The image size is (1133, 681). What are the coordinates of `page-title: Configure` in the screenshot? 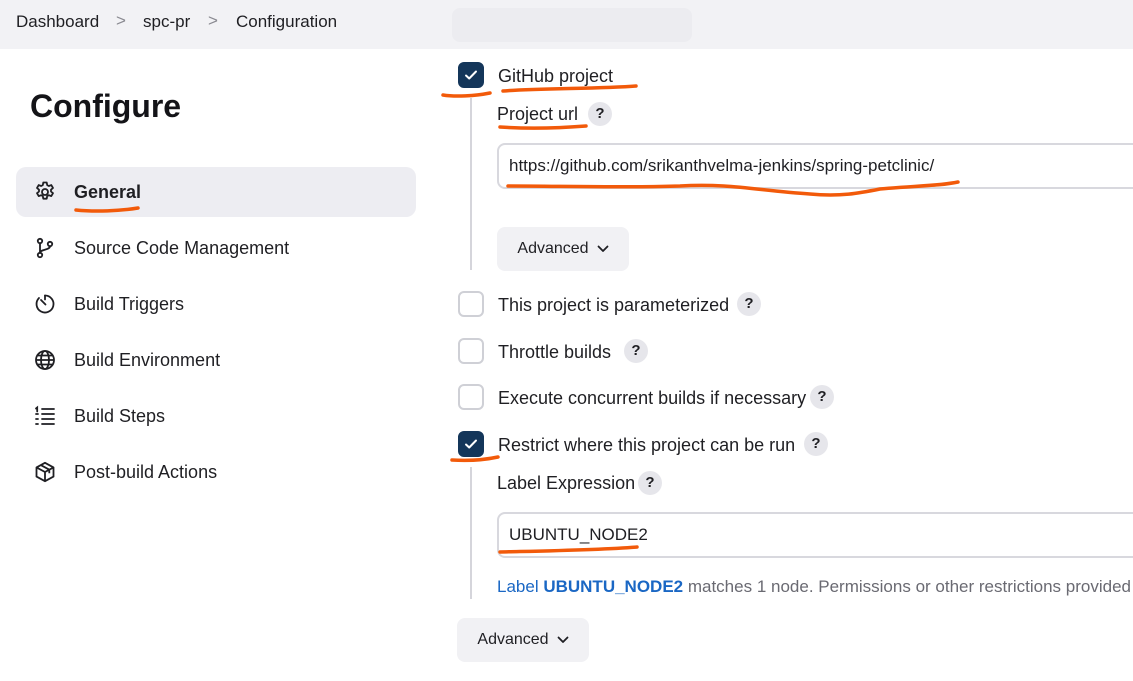 It's located at (106, 106).